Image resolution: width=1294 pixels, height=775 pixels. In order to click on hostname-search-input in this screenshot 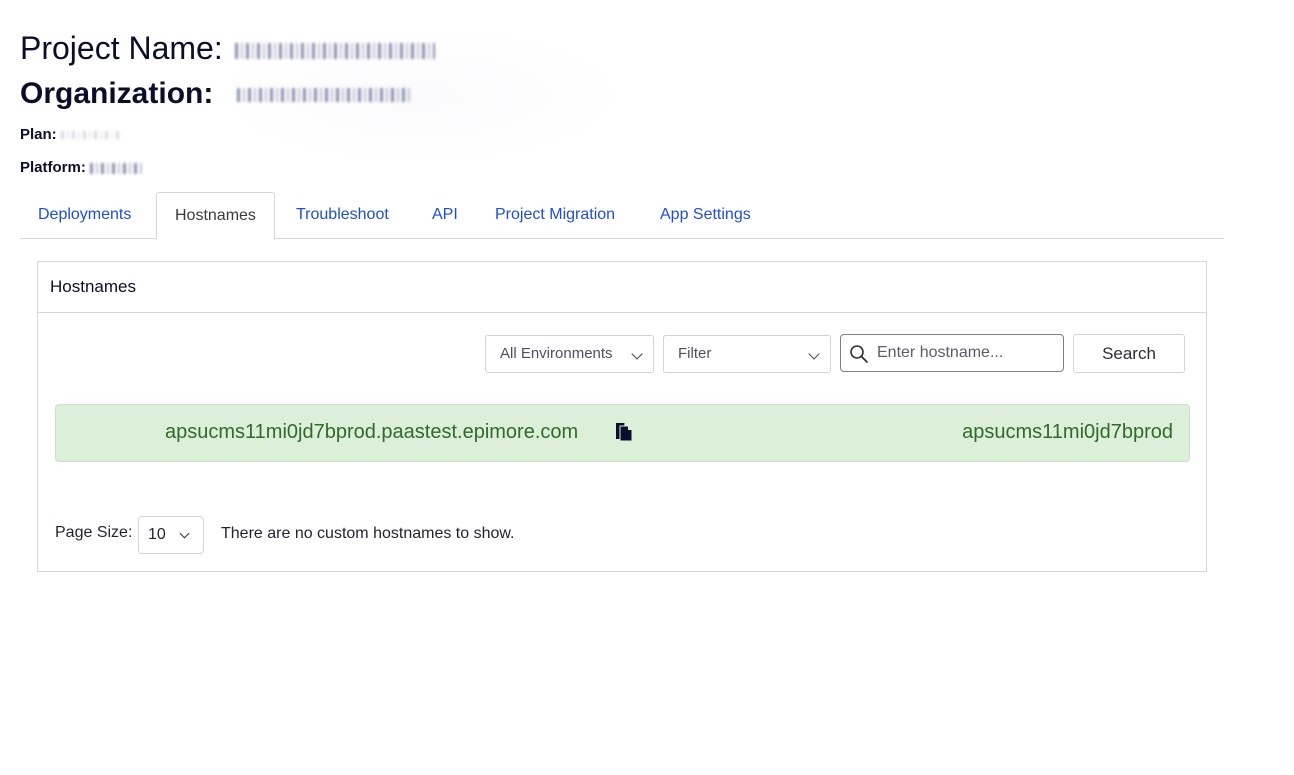, I will do `click(967, 353)`.